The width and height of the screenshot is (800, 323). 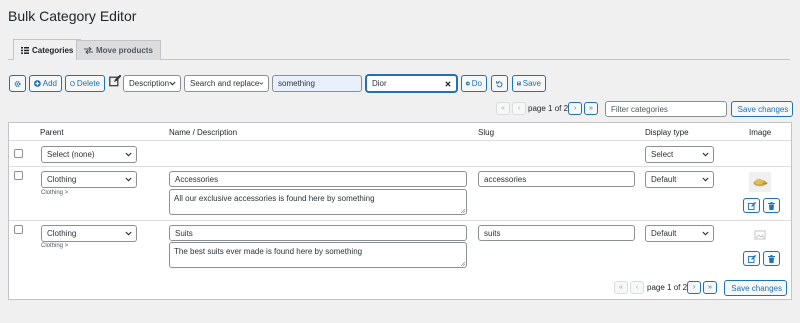 What do you see at coordinates (72, 84) in the screenshot?
I see `recycle-icon` at bounding box center [72, 84].